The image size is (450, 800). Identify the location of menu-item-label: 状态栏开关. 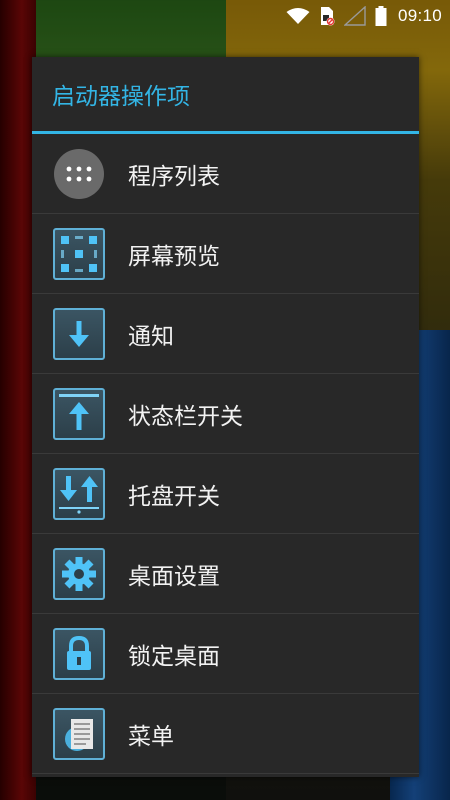
(185, 416).